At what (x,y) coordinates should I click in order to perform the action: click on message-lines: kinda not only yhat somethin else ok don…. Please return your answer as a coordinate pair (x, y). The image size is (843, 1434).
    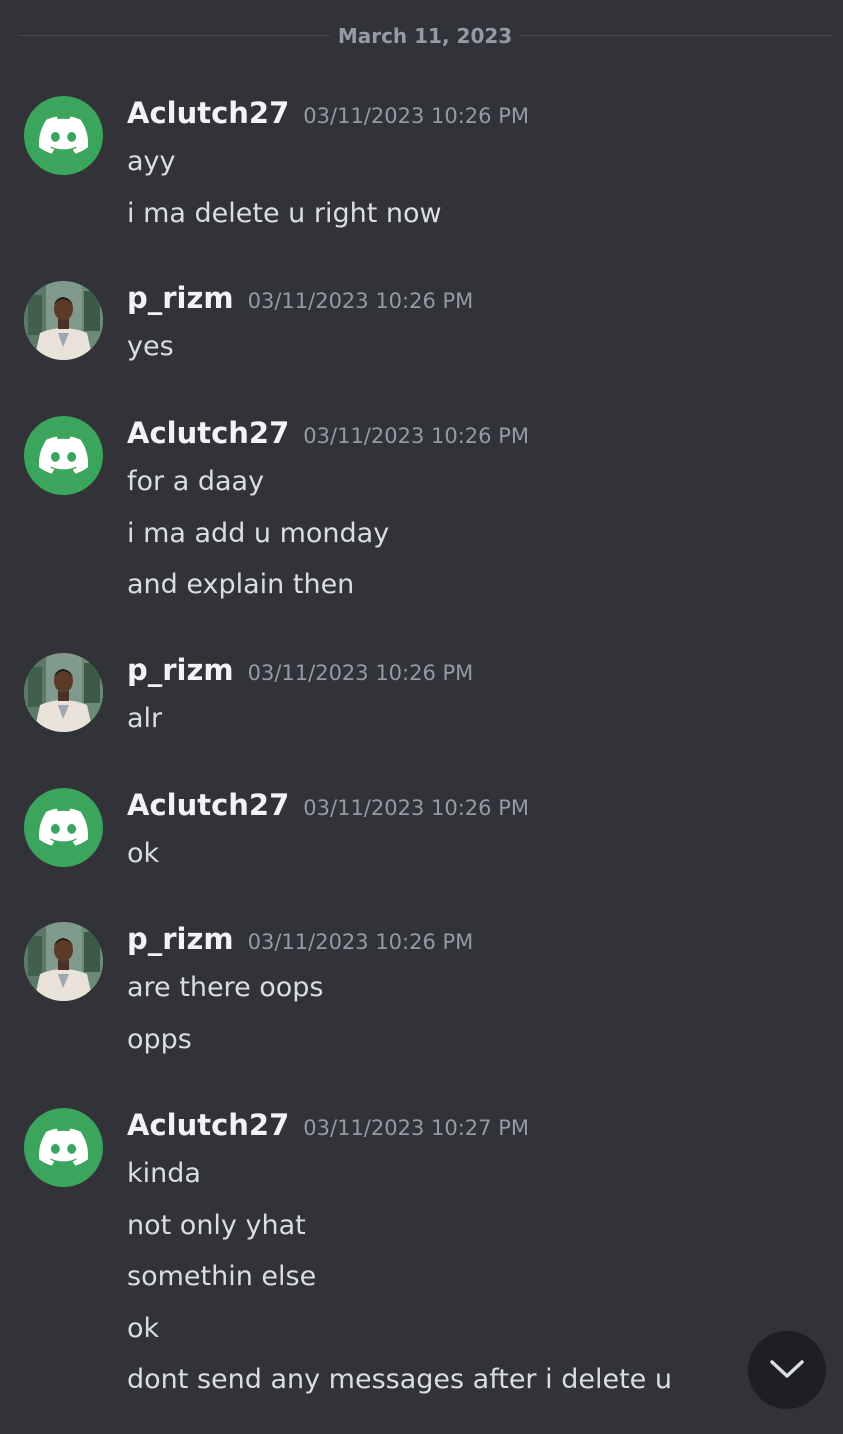
    Looking at the image, I should click on (399, 1285).